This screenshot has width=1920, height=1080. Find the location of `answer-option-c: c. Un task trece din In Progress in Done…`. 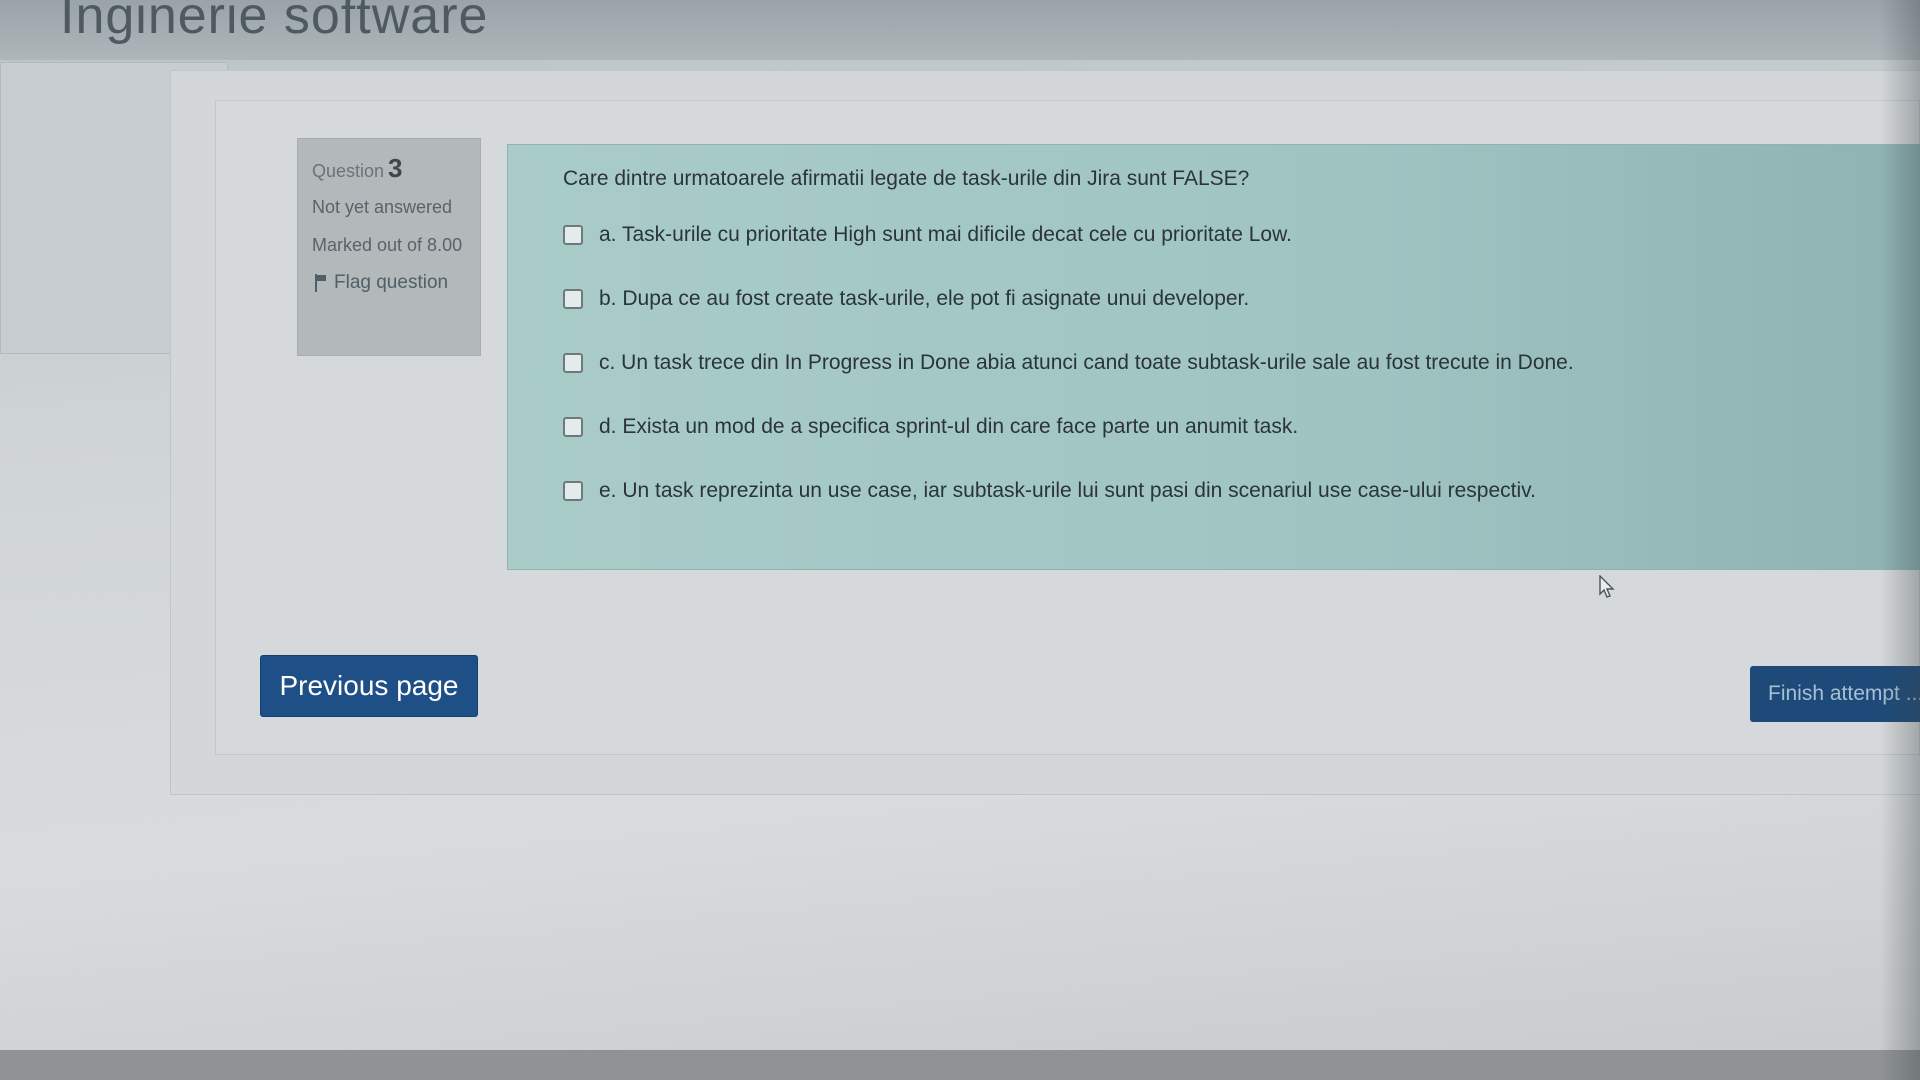

answer-option-c: c. Un task trece din In Progress in Done… is located at coordinates (1241, 363).